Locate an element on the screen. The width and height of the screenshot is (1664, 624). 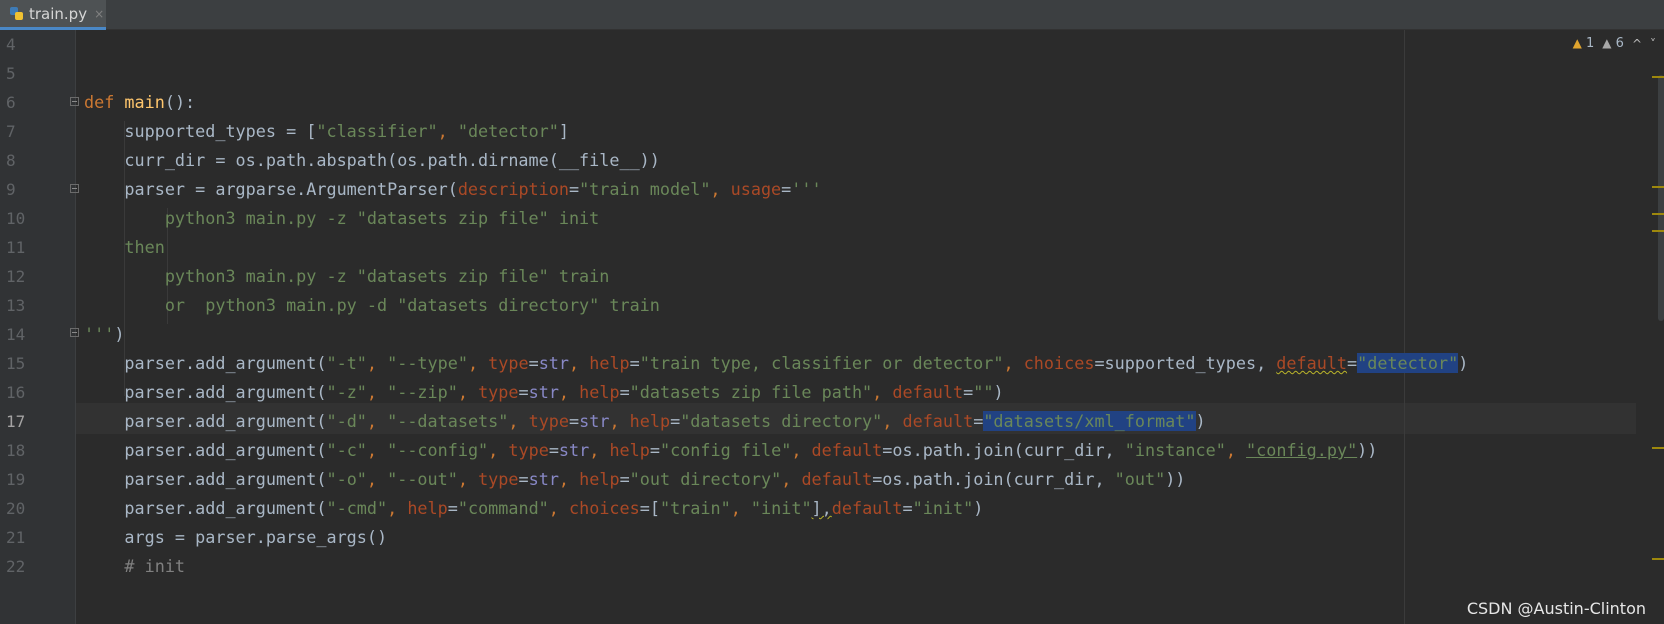
close-icon: × is located at coordinates (99, 14).